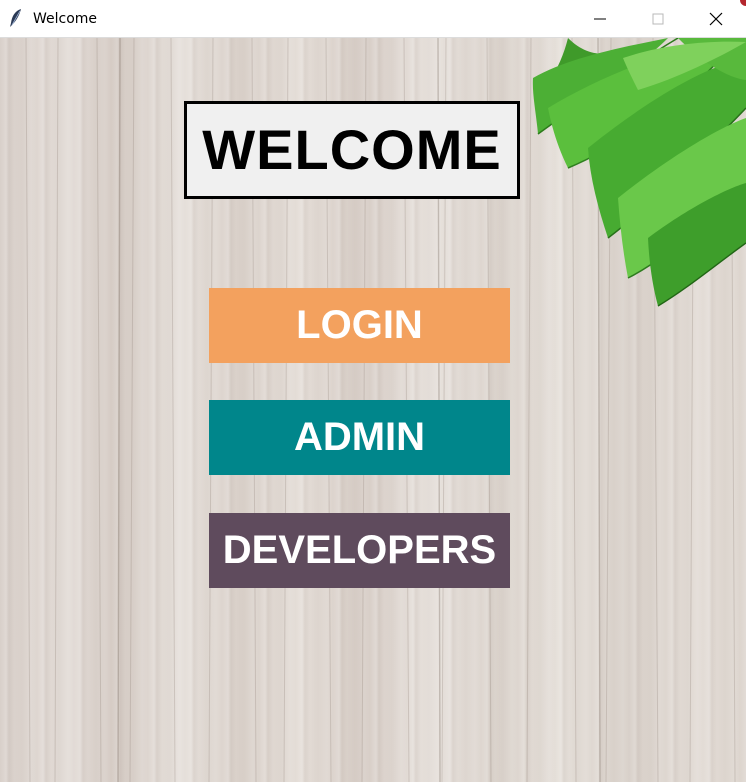 The image size is (746, 782). What do you see at coordinates (15, 18) in the screenshot?
I see `feather-icon` at bounding box center [15, 18].